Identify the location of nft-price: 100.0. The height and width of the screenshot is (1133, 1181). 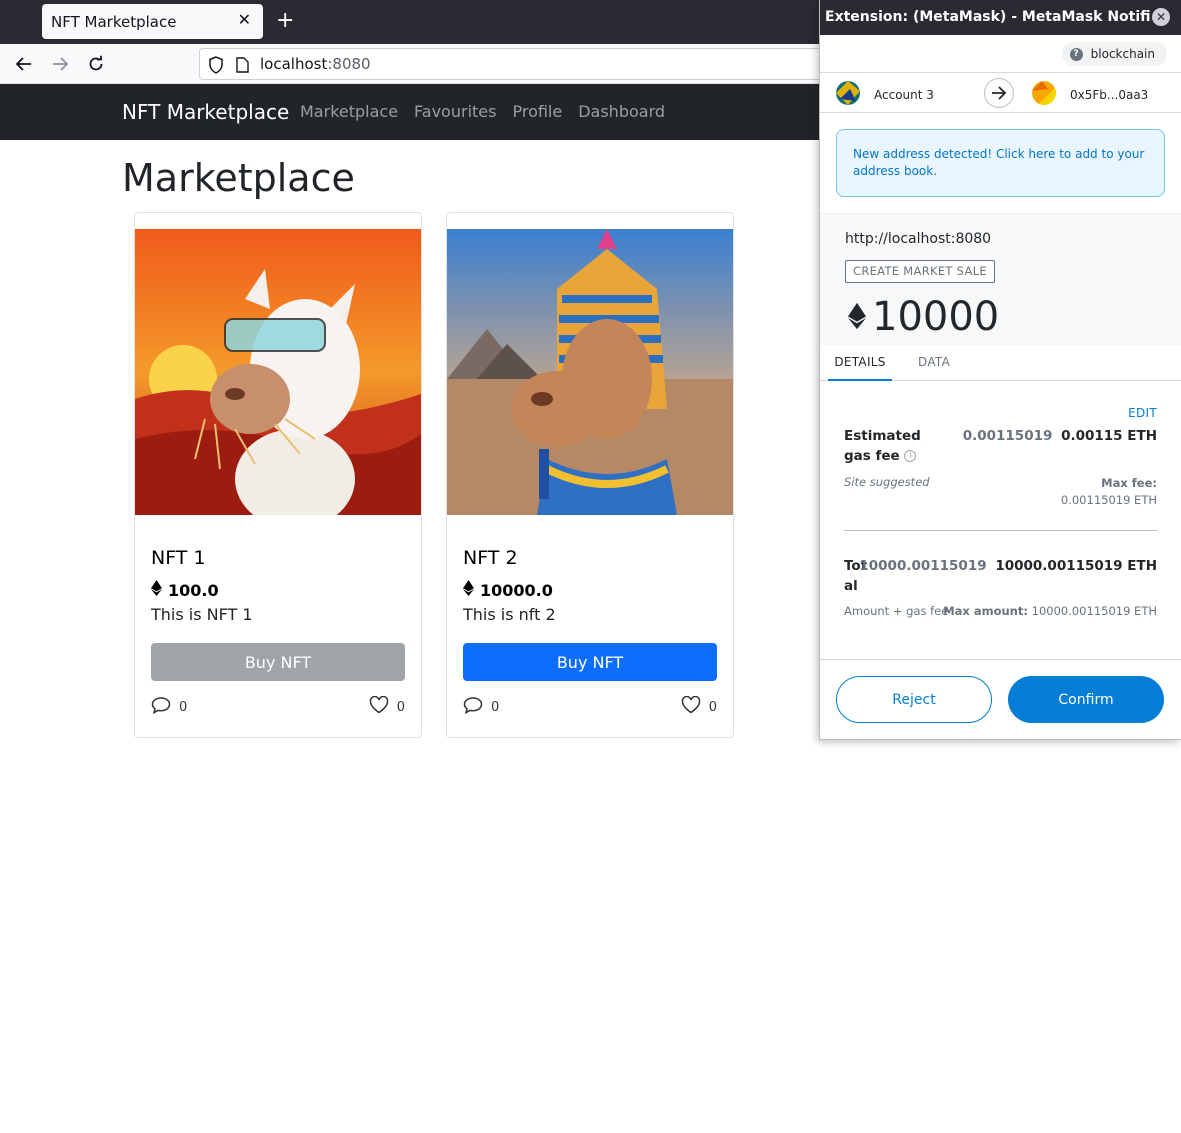
(185, 590).